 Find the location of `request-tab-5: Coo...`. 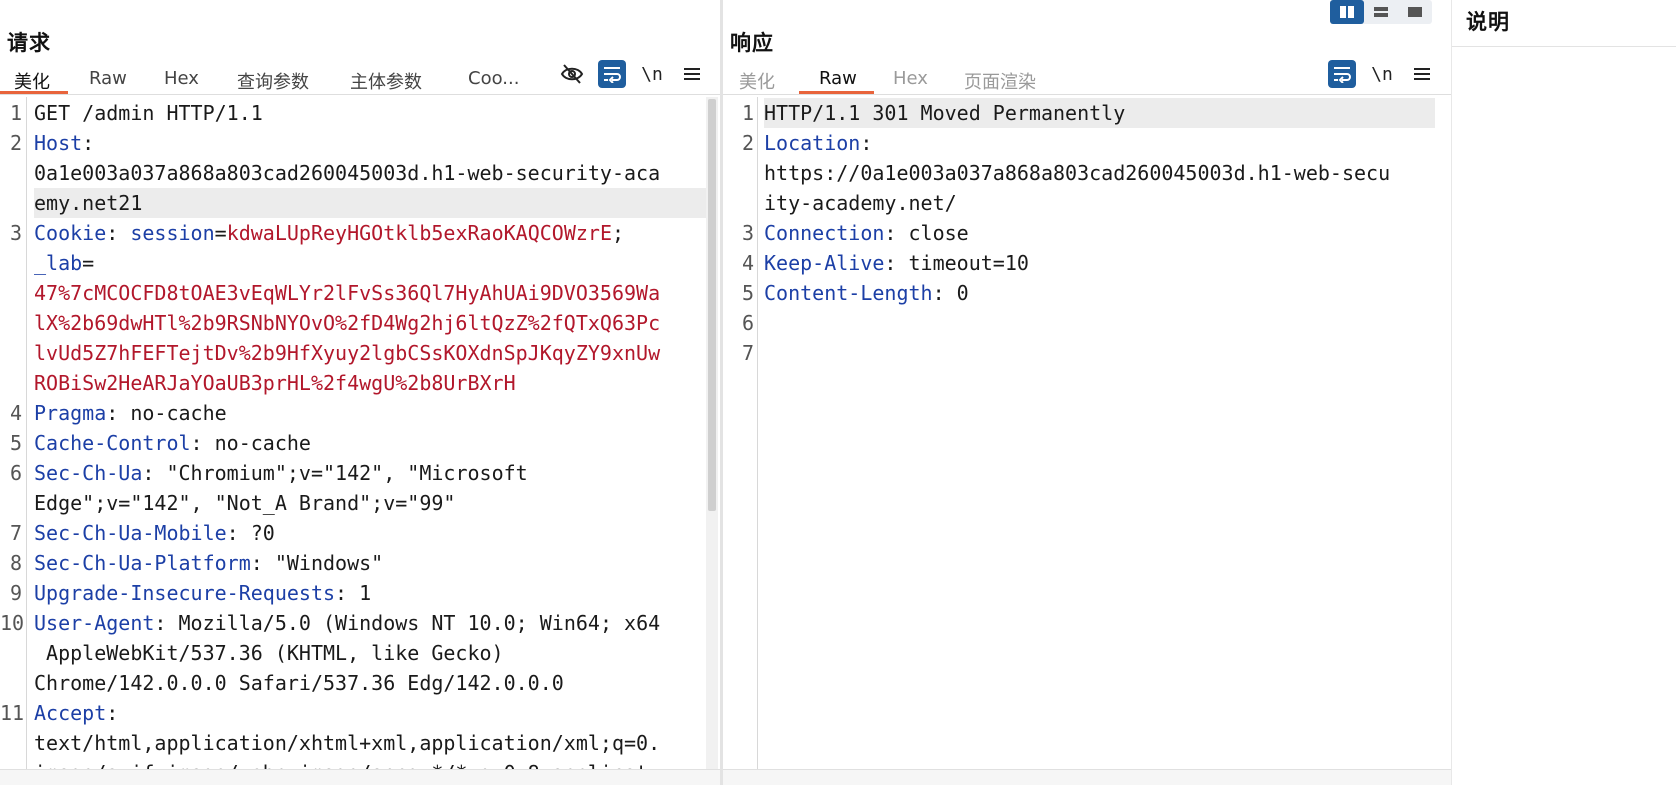

request-tab-5: Coo... is located at coordinates (493, 78).